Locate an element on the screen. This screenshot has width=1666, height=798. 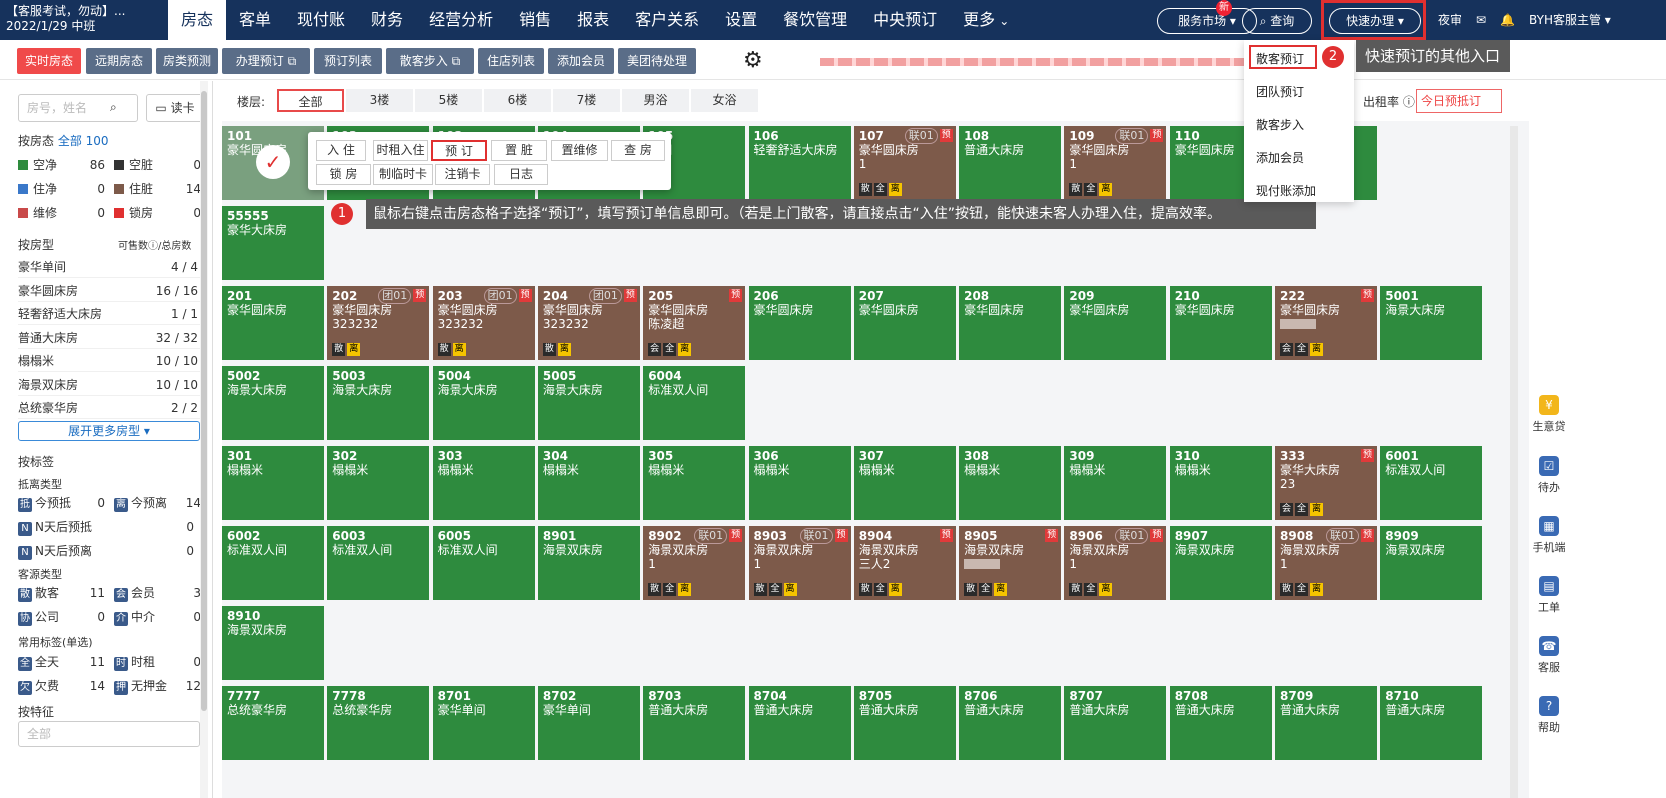
room-cell: 306 榻榻米 is located at coordinates (799, 483).